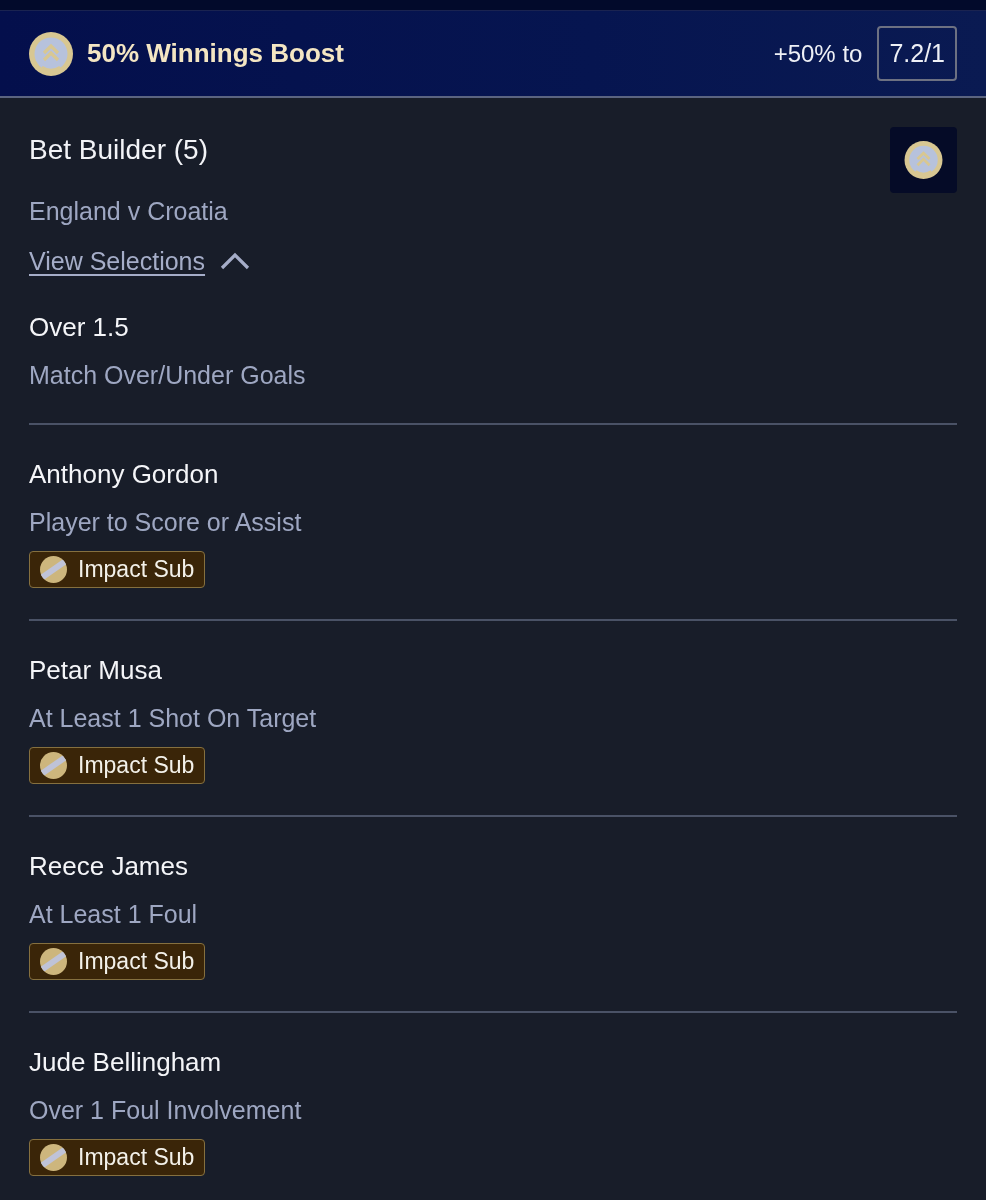 This screenshot has width=986, height=1200. I want to click on chevron-medal-icon, so click(51, 53).